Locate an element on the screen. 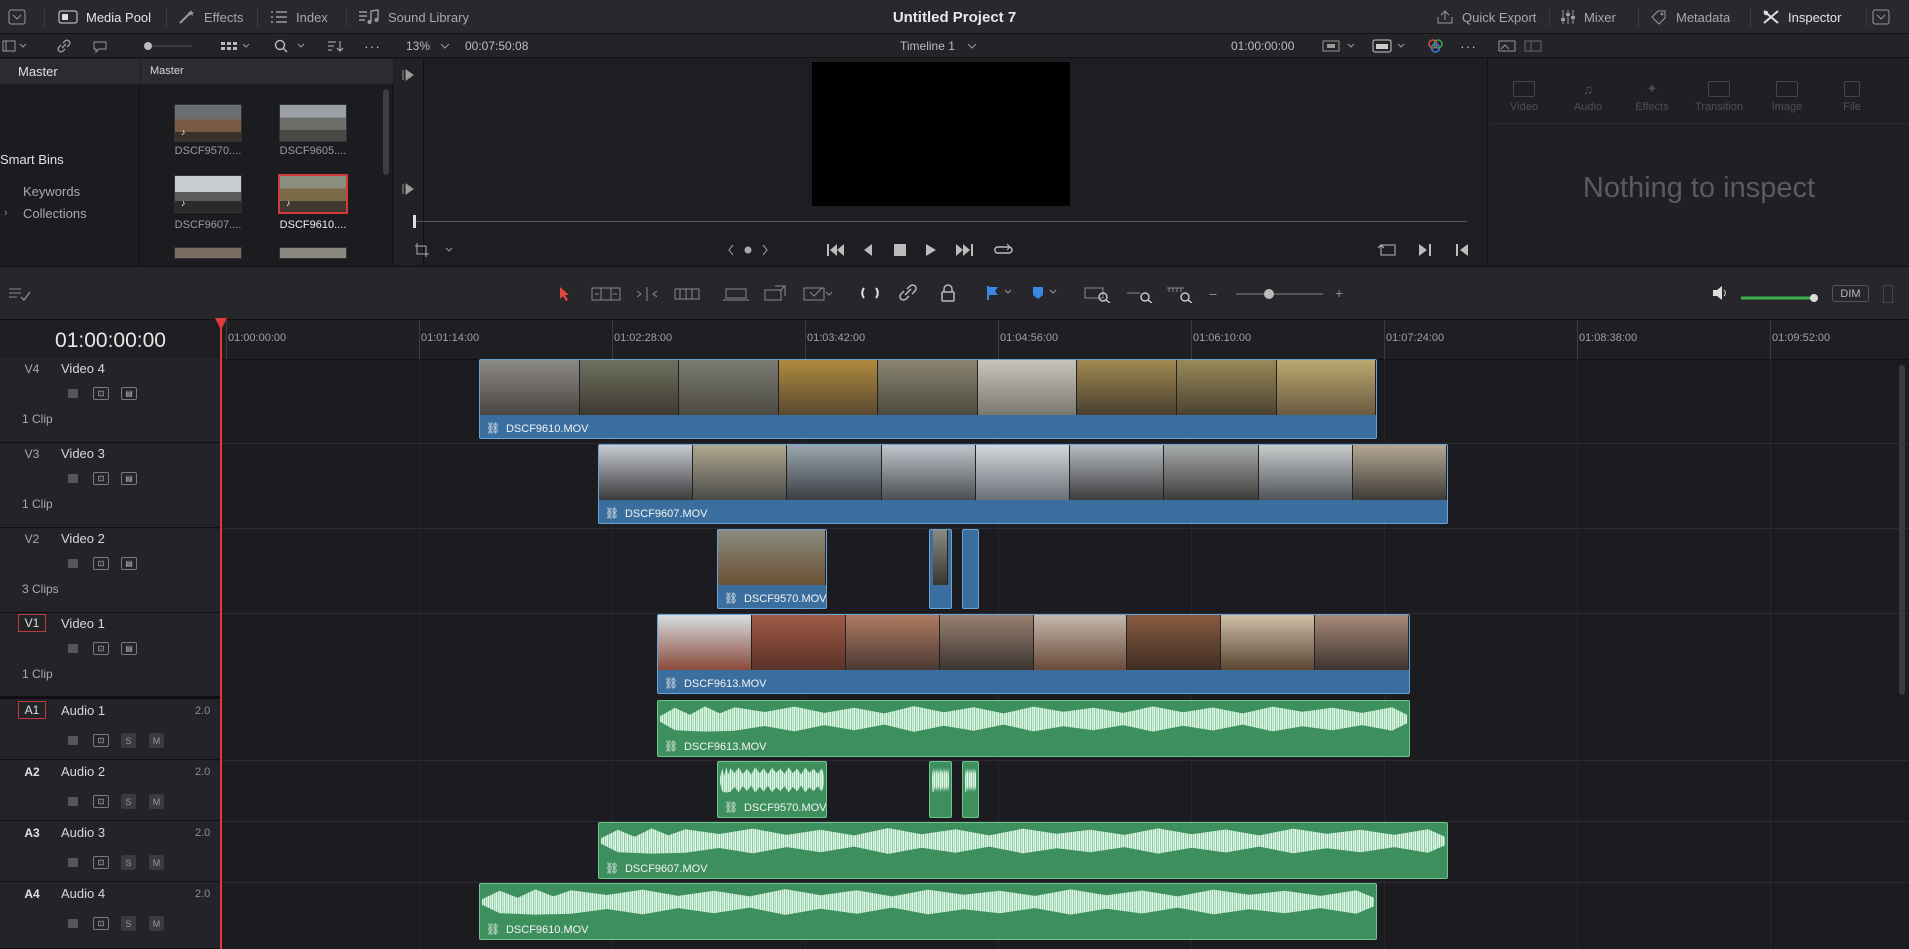 This screenshot has width=1909, height=949. link-bins-button is located at coordinates (64, 46).